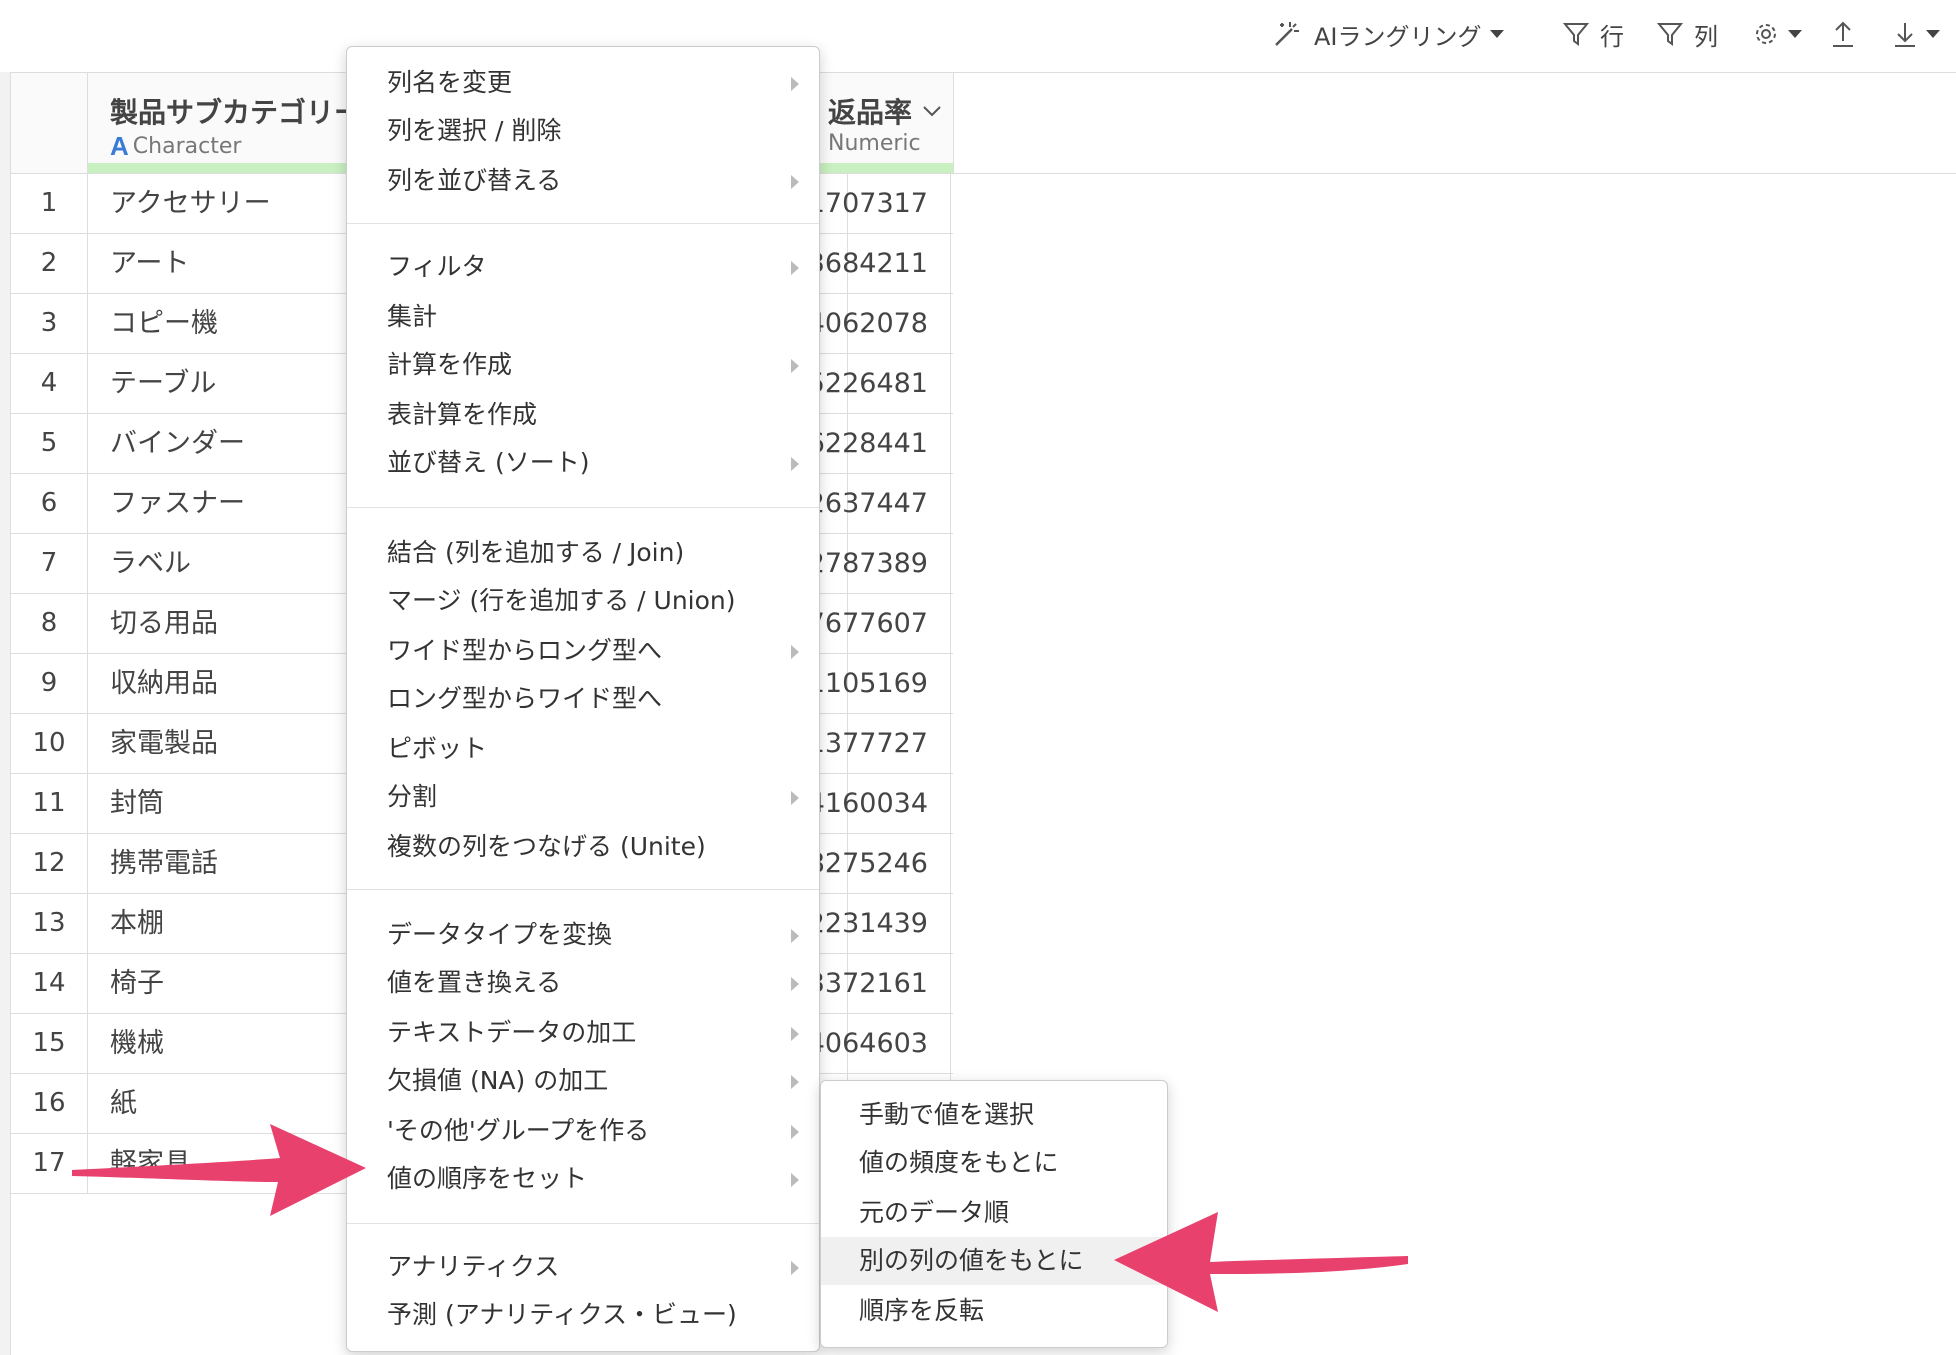  What do you see at coordinates (49, 923) in the screenshot?
I see `row-index: 13` at bounding box center [49, 923].